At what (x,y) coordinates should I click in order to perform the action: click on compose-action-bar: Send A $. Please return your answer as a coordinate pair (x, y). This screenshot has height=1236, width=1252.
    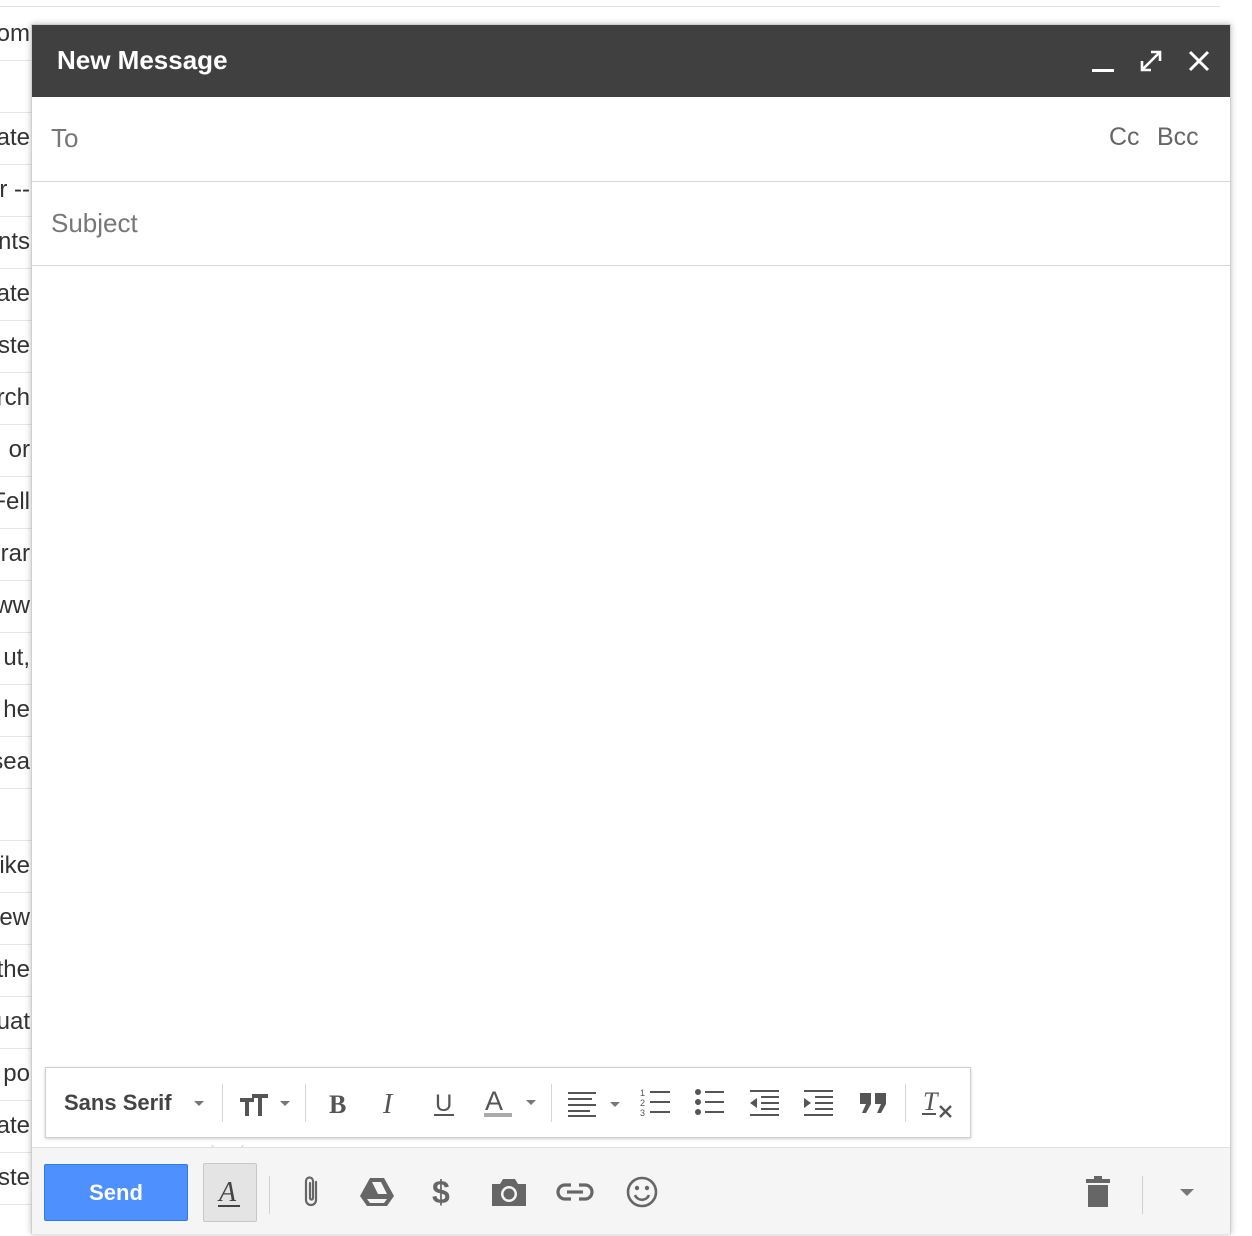
    Looking at the image, I should click on (631, 1190).